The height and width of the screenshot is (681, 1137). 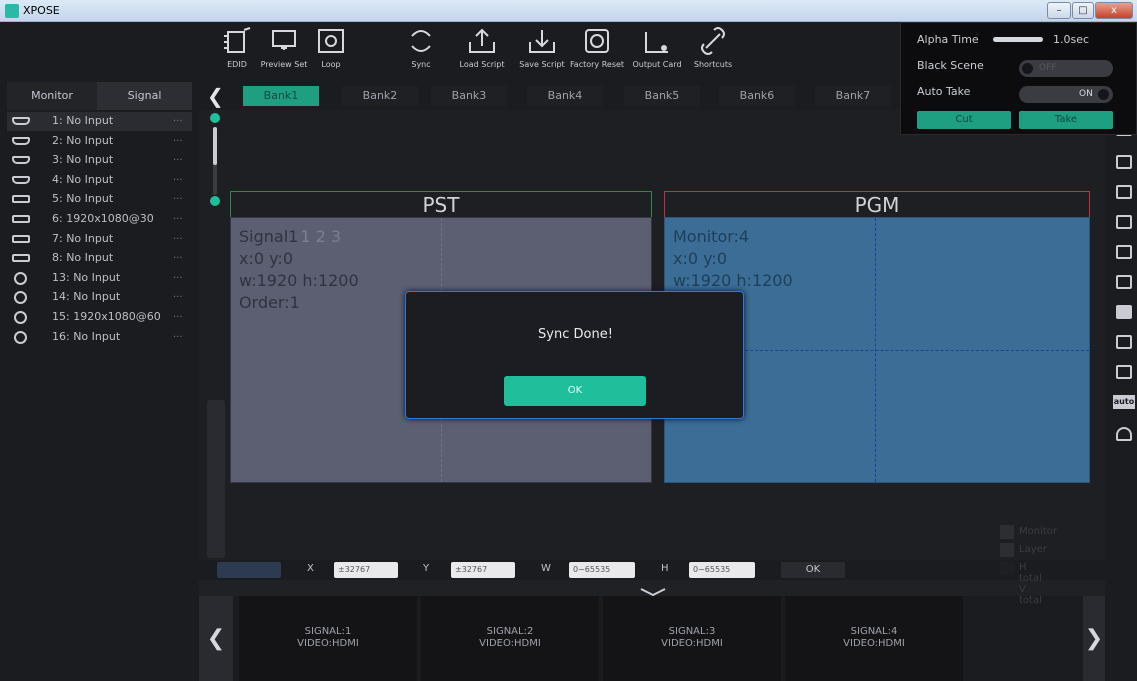 I want to click on loop-button: Loop, so click(x=331, y=52).